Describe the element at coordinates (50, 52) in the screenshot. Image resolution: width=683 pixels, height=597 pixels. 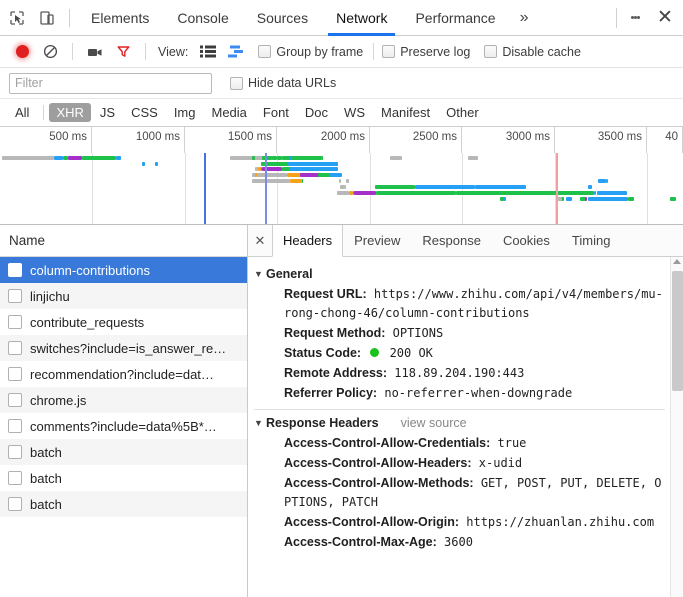
I see `clear-icon` at that location.